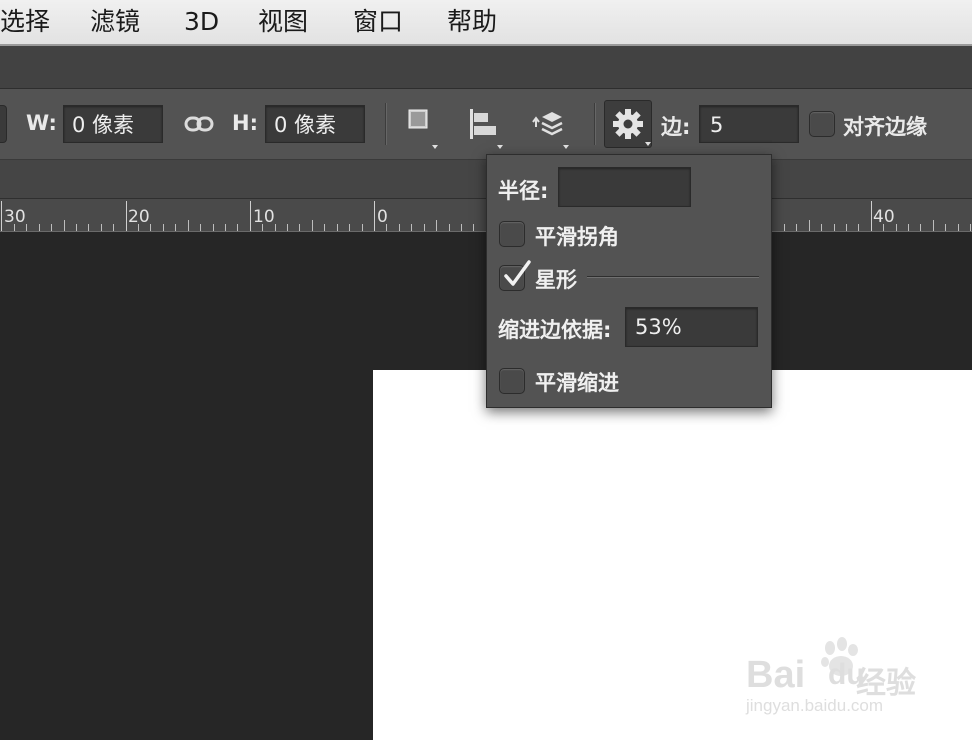 The height and width of the screenshot is (740, 972). I want to click on menu-filter: 滤镜, so click(115, 22).